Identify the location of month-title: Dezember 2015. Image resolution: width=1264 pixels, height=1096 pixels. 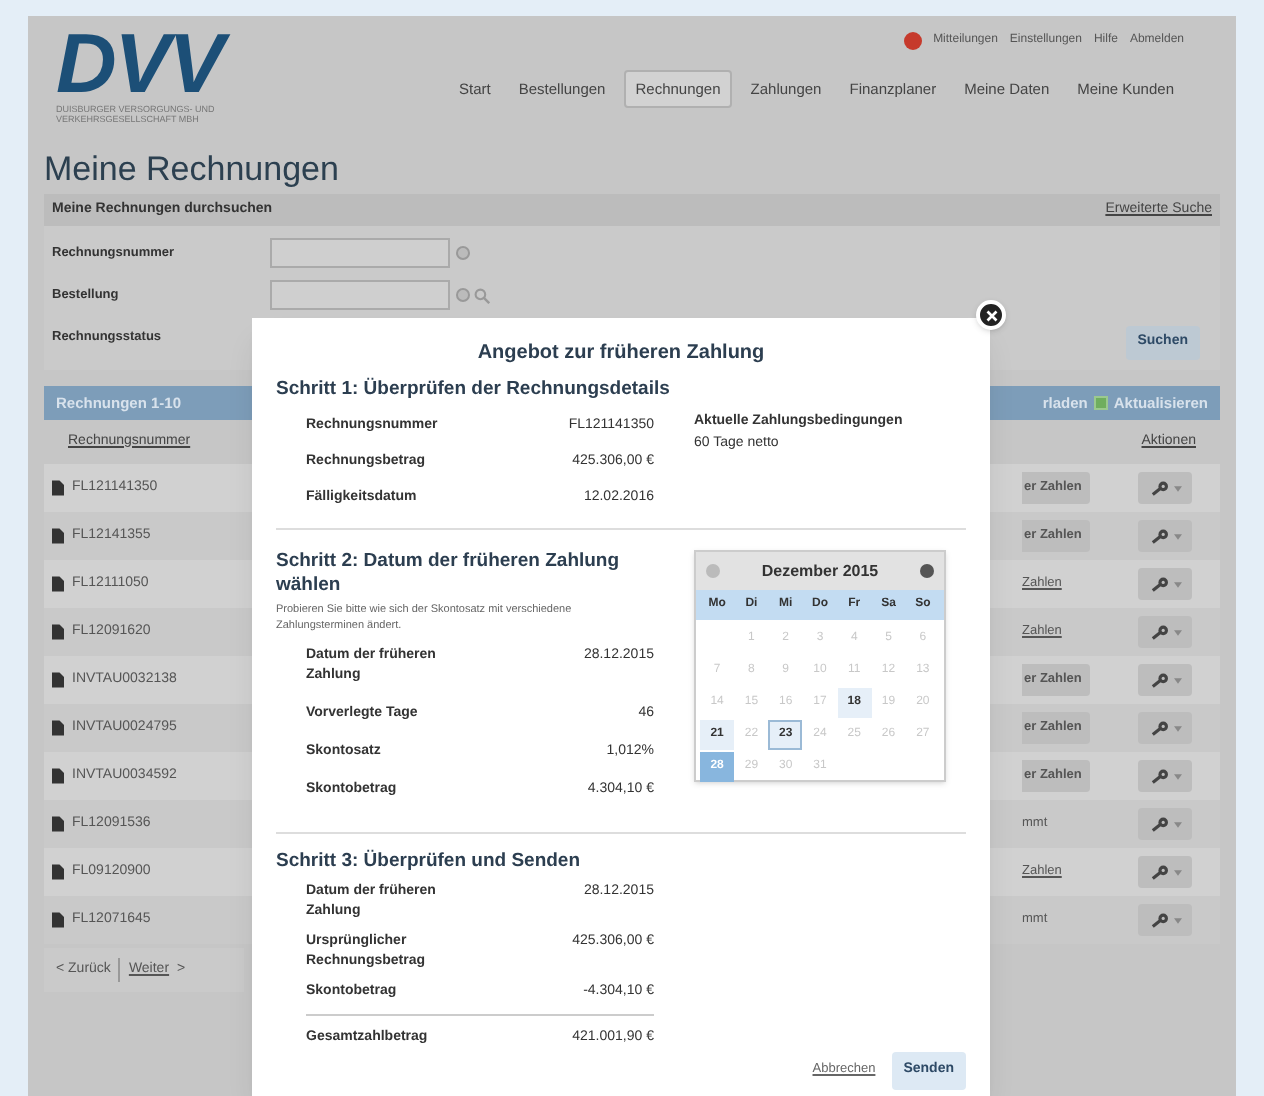
(820, 571).